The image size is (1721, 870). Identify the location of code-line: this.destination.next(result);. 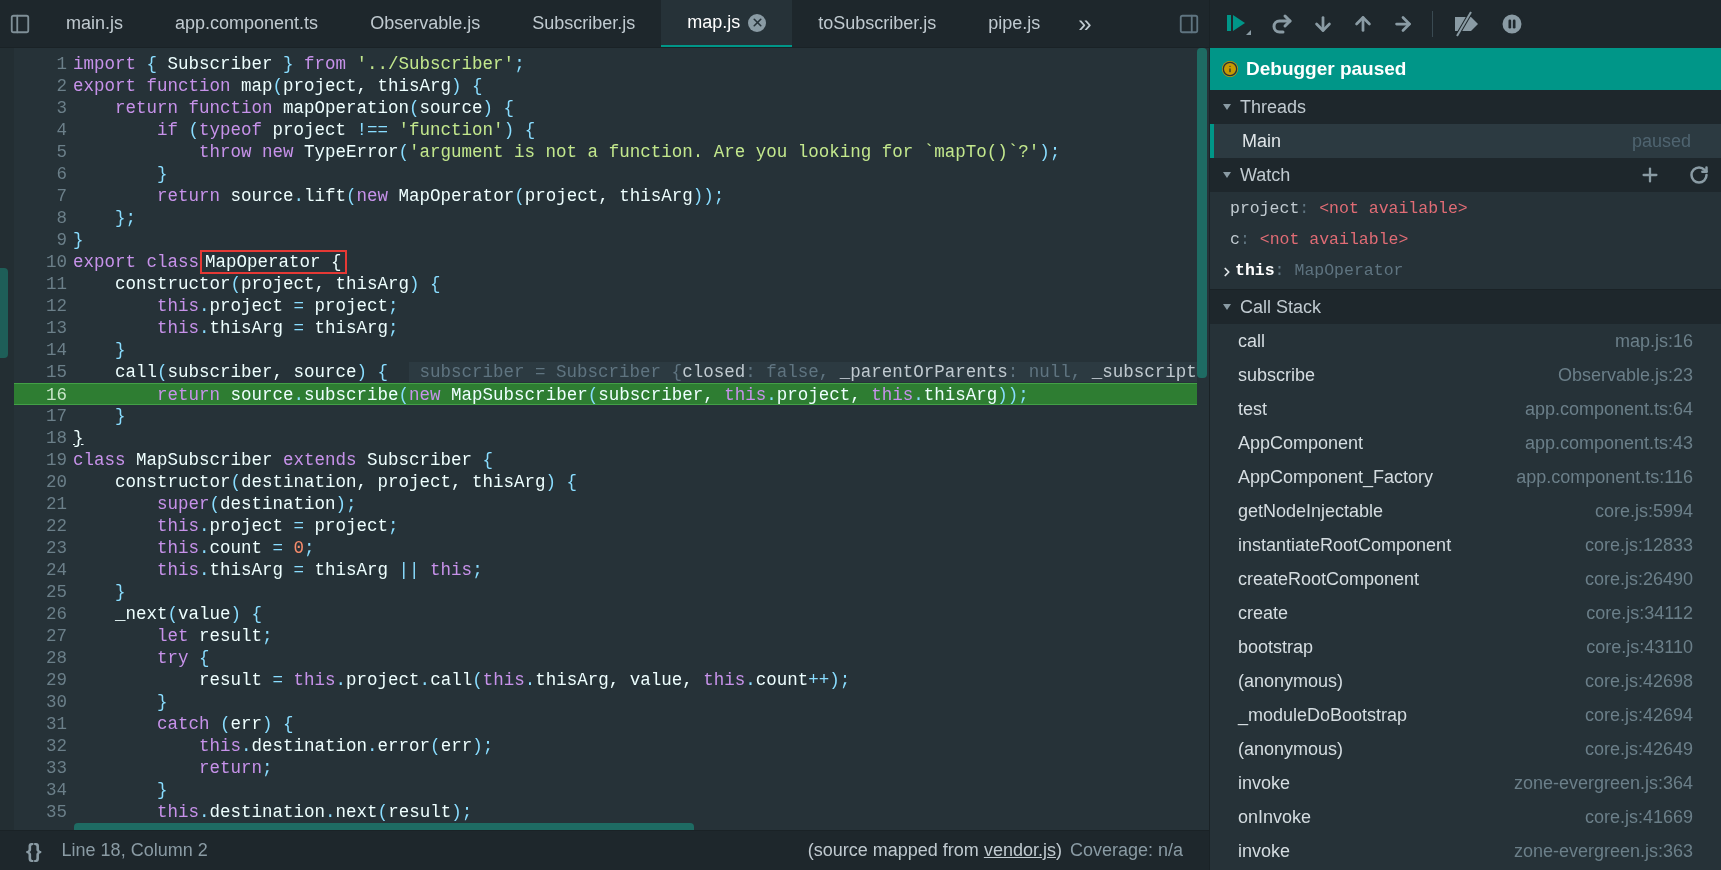
(314, 812).